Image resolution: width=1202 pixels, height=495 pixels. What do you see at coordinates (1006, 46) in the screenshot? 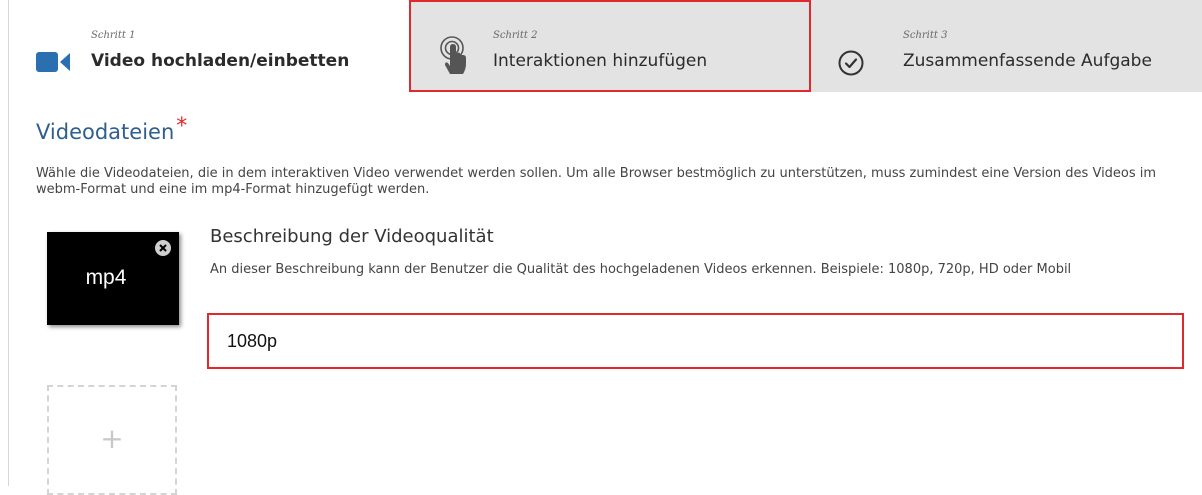
I see `tab-step-3: Schritt 3 Zusammenfassende Aufgabe` at bounding box center [1006, 46].